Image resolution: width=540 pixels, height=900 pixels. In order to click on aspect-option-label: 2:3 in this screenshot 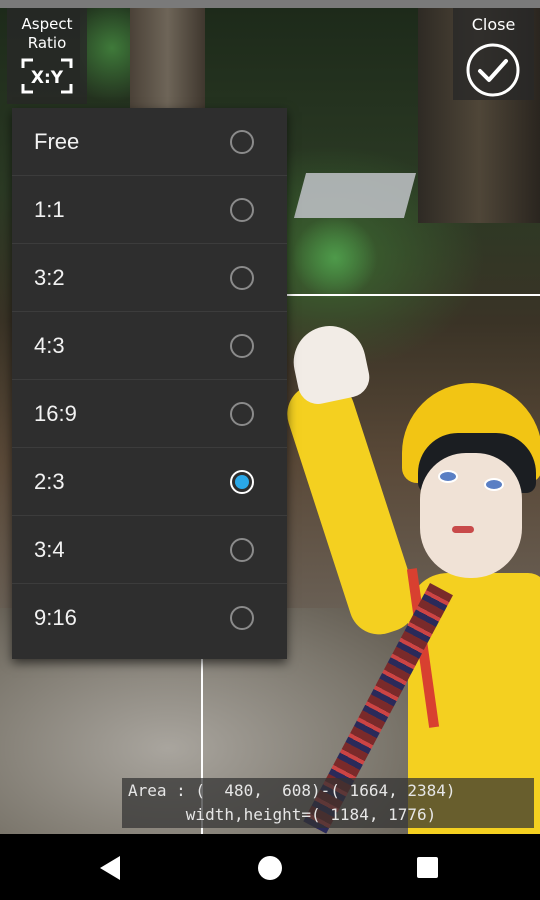, I will do `click(49, 481)`.